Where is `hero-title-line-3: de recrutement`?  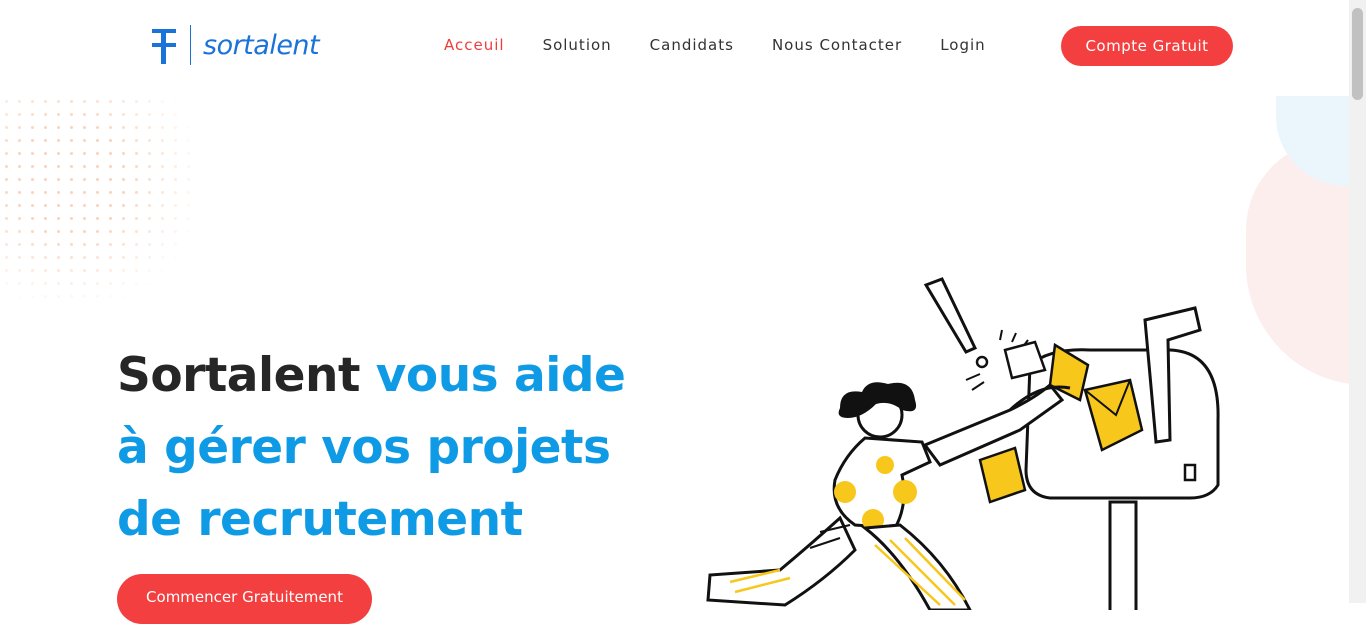
hero-title-line-3: de recrutement is located at coordinates (320, 519).